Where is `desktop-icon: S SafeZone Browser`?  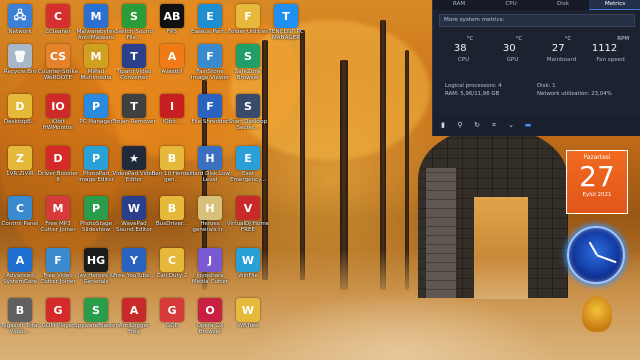 desktop-icon: S SafeZone Browser is located at coordinates (248, 67).